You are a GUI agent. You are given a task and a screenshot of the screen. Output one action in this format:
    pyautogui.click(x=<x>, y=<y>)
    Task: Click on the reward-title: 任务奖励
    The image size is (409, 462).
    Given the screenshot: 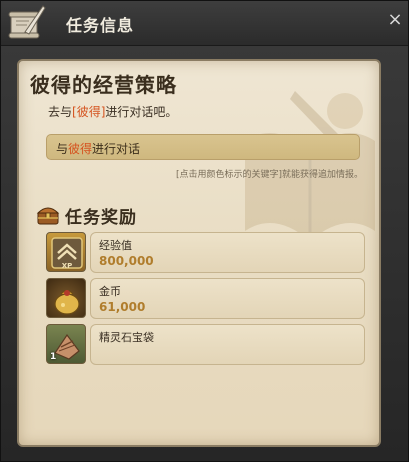 What is the action you would take?
    pyautogui.click(x=101, y=218)
    